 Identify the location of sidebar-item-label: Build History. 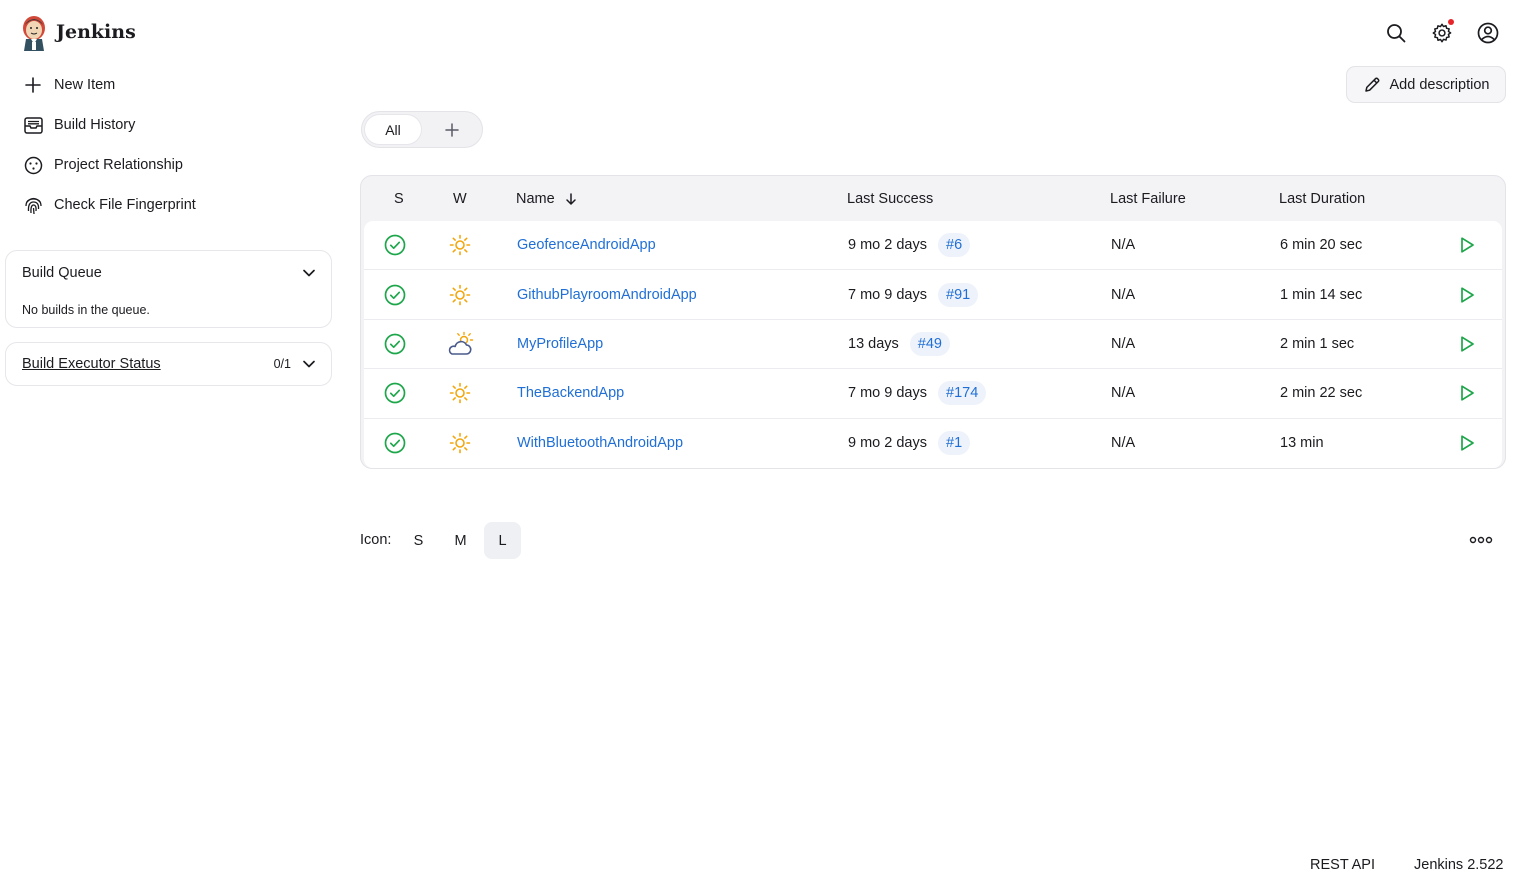
(95, 125).